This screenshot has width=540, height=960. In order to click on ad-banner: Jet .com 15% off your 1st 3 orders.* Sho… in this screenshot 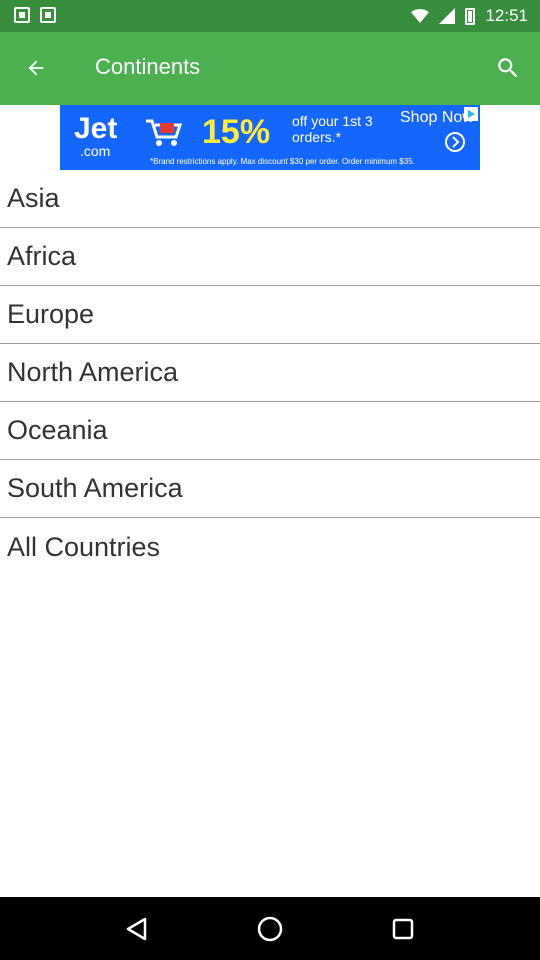, I will do `click(270, 137)`.